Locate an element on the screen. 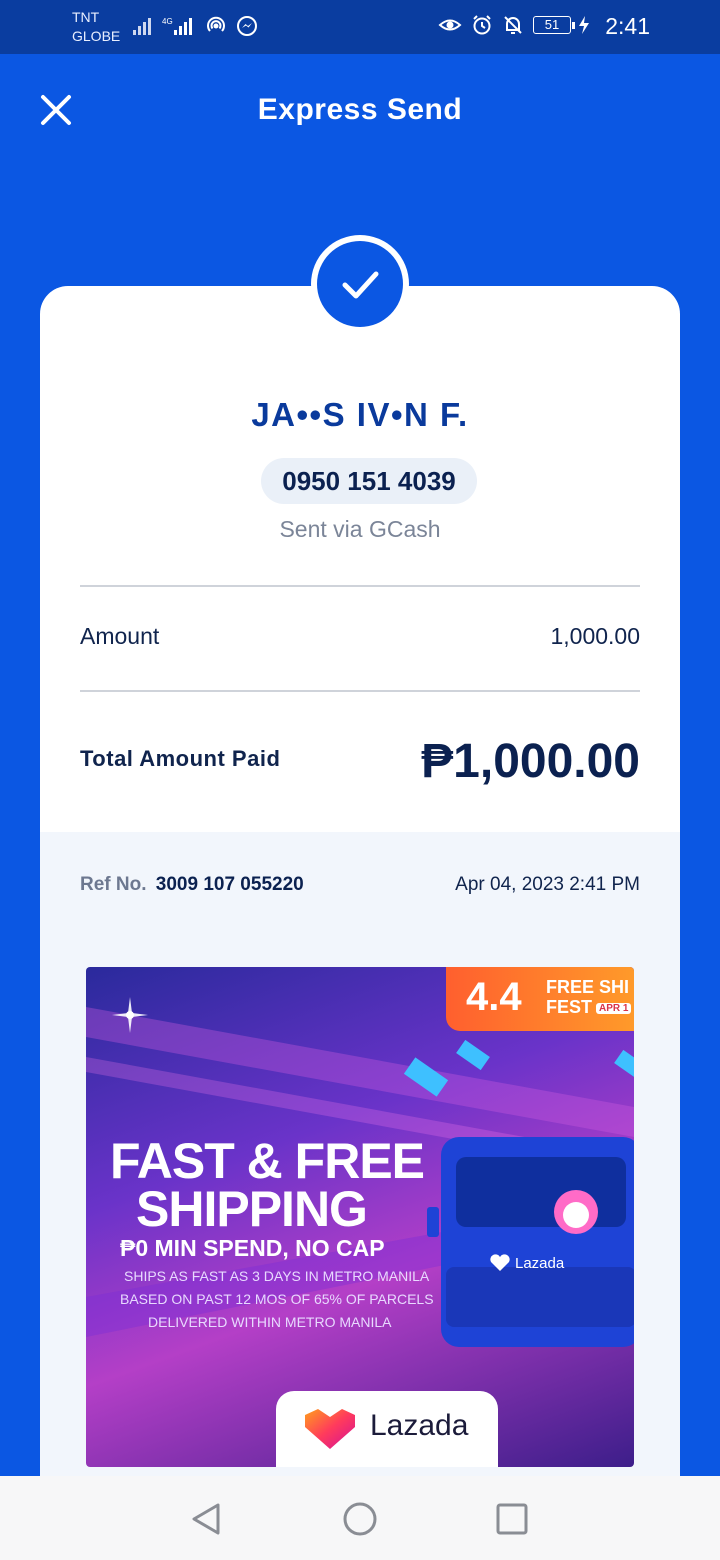 The width and height of the screenshot is (720, 1560). ad-subhead: ₱0 MIN SPEND, NO CAP is located at coordinates (252, 1248).